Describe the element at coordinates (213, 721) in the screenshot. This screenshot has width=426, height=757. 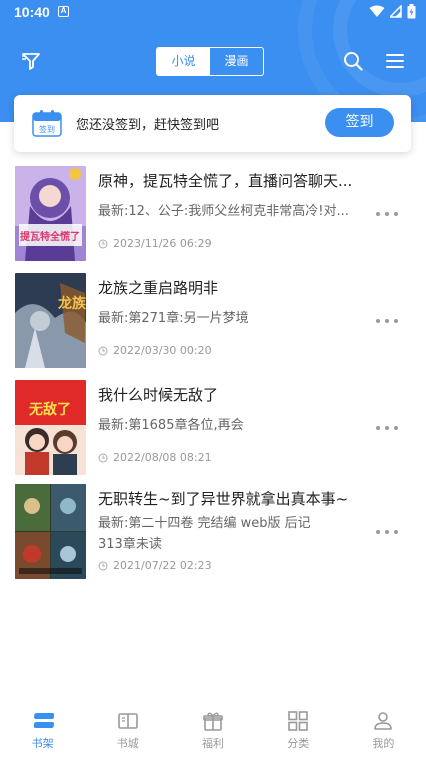
I see `gift-icon` at that location.